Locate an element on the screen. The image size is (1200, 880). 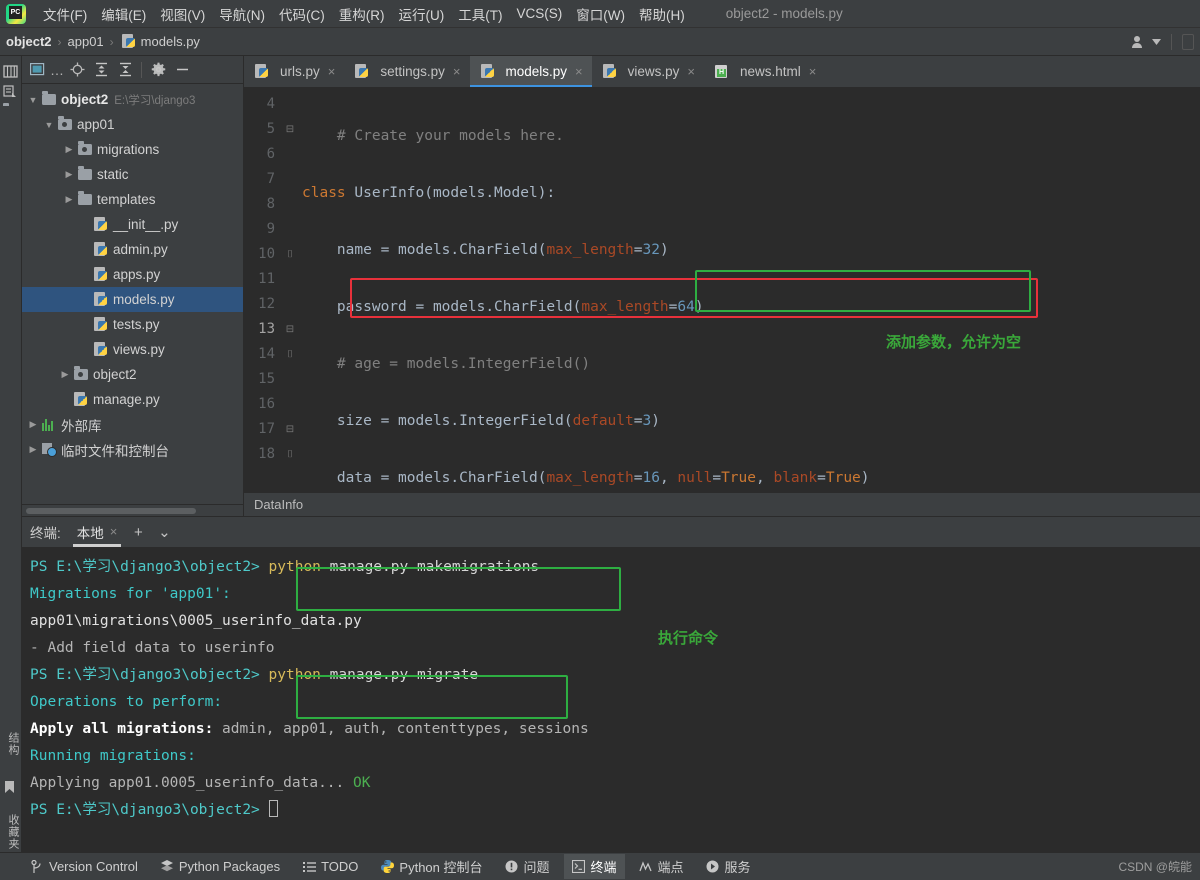
status-item-services: 服务 is located at coordinates (728, 866).